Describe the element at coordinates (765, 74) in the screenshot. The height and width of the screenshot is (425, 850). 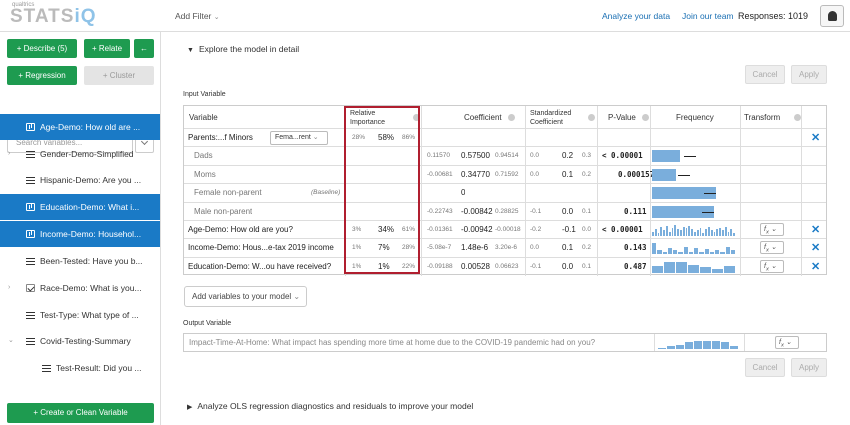
I see `cancel-button: Cancel` at that location.